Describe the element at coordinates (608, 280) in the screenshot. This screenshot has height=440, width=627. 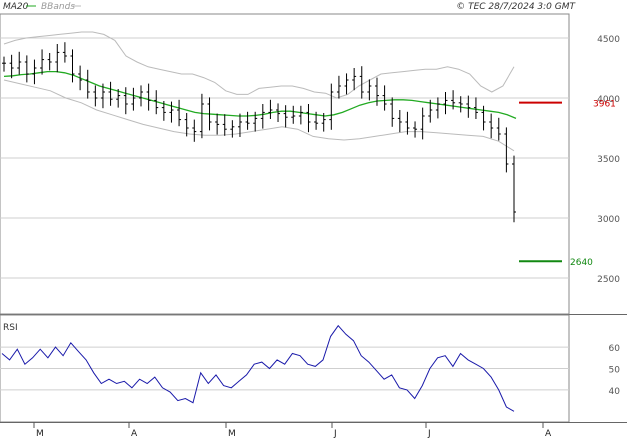
I see `price-tick-label: 2500` at that location.